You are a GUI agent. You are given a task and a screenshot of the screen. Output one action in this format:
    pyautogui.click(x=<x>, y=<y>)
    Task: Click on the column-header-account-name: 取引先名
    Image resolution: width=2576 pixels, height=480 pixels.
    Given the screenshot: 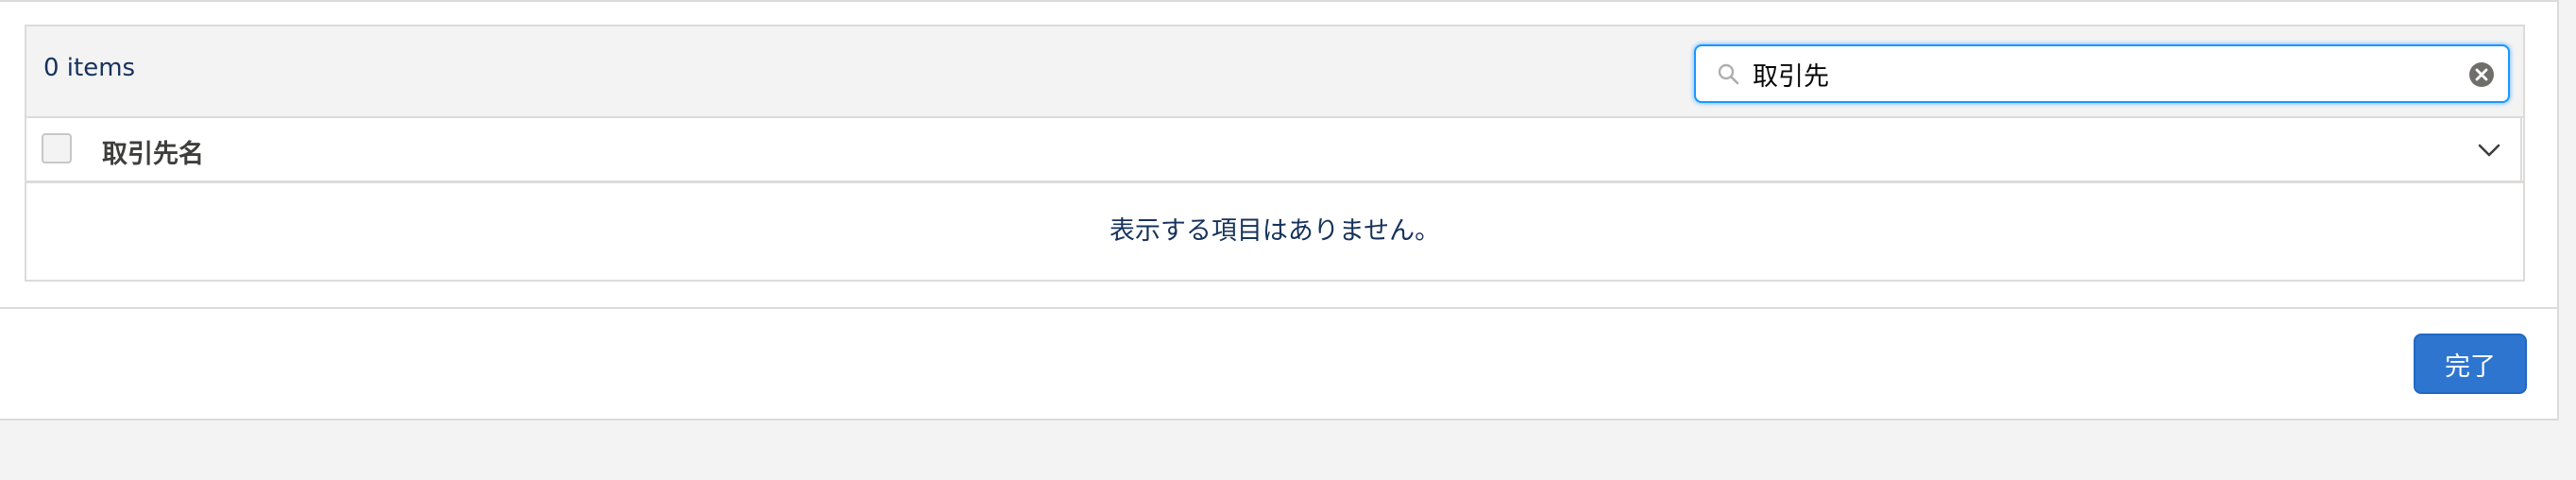 What is the action you would take?
    pyautogui.click(x=153, y=151)
    